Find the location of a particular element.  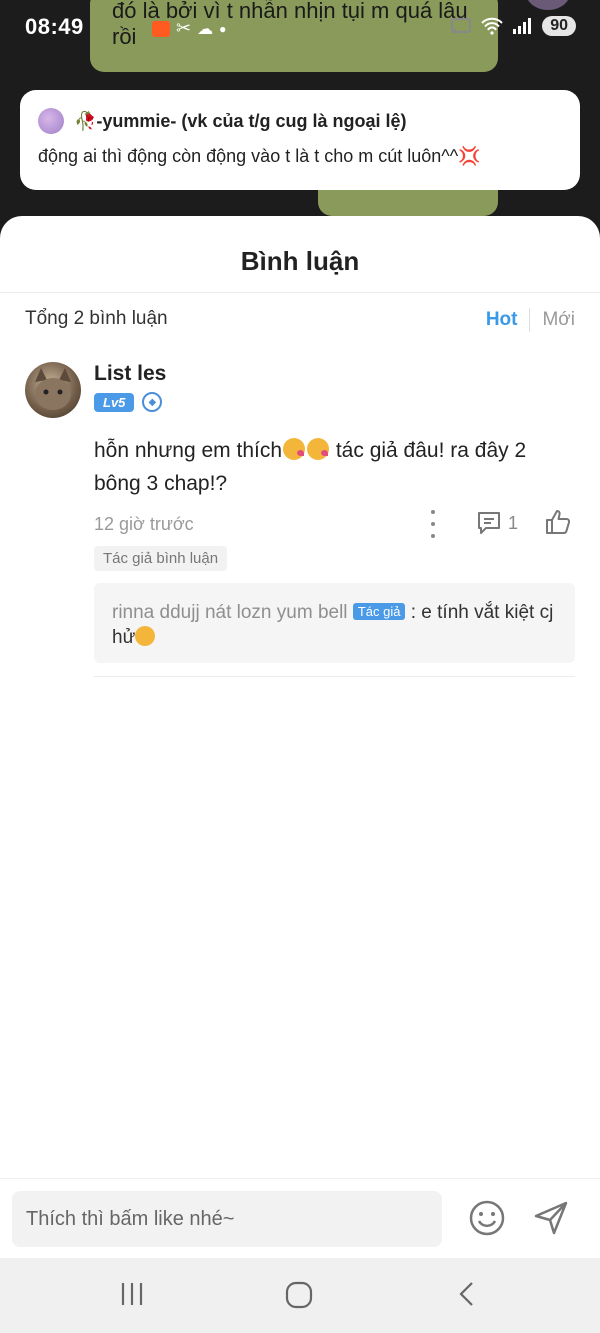

notification-icons: ✂ ☁ ● is located at coordinates (189, 28).